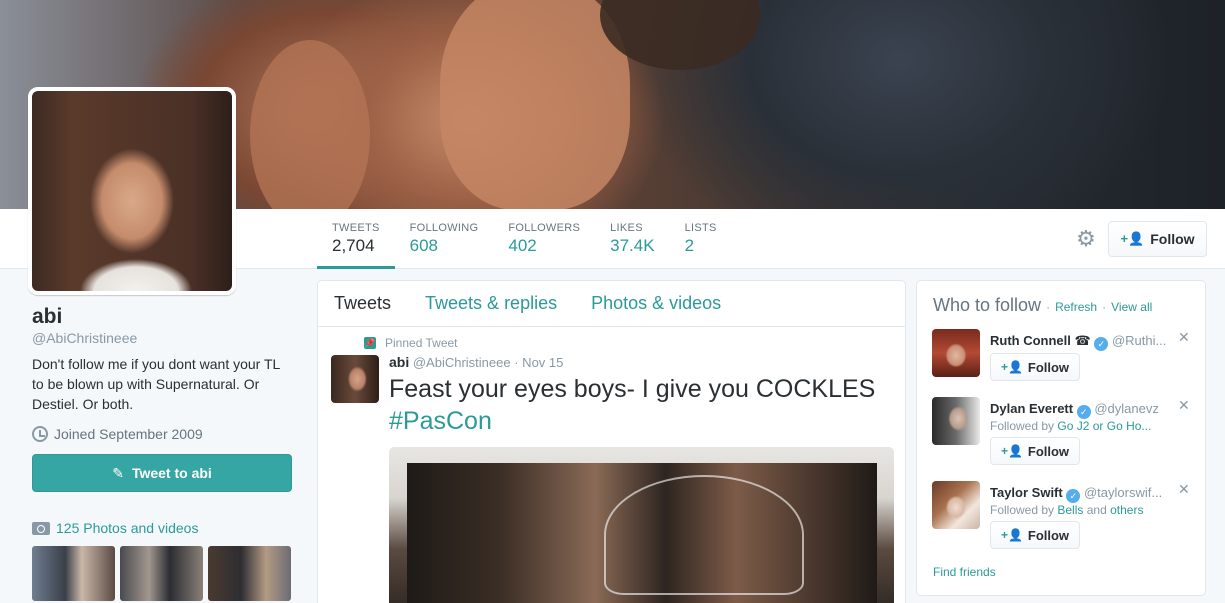  What do you see at coordinates (701, 239) in the screenshot?
I see `stat-lists: LISTS 2` at bounding box center [701, 239].